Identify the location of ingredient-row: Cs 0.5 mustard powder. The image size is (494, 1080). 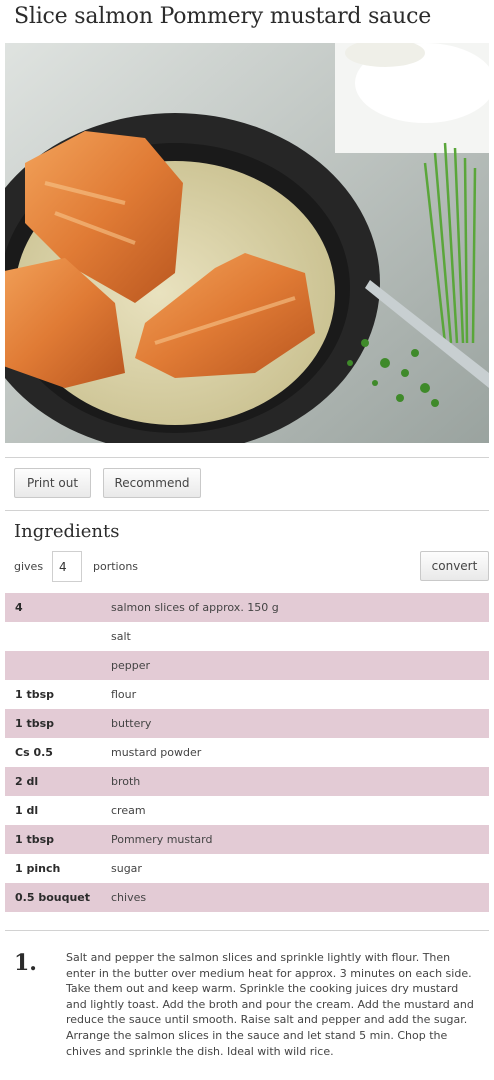
(247, 752).